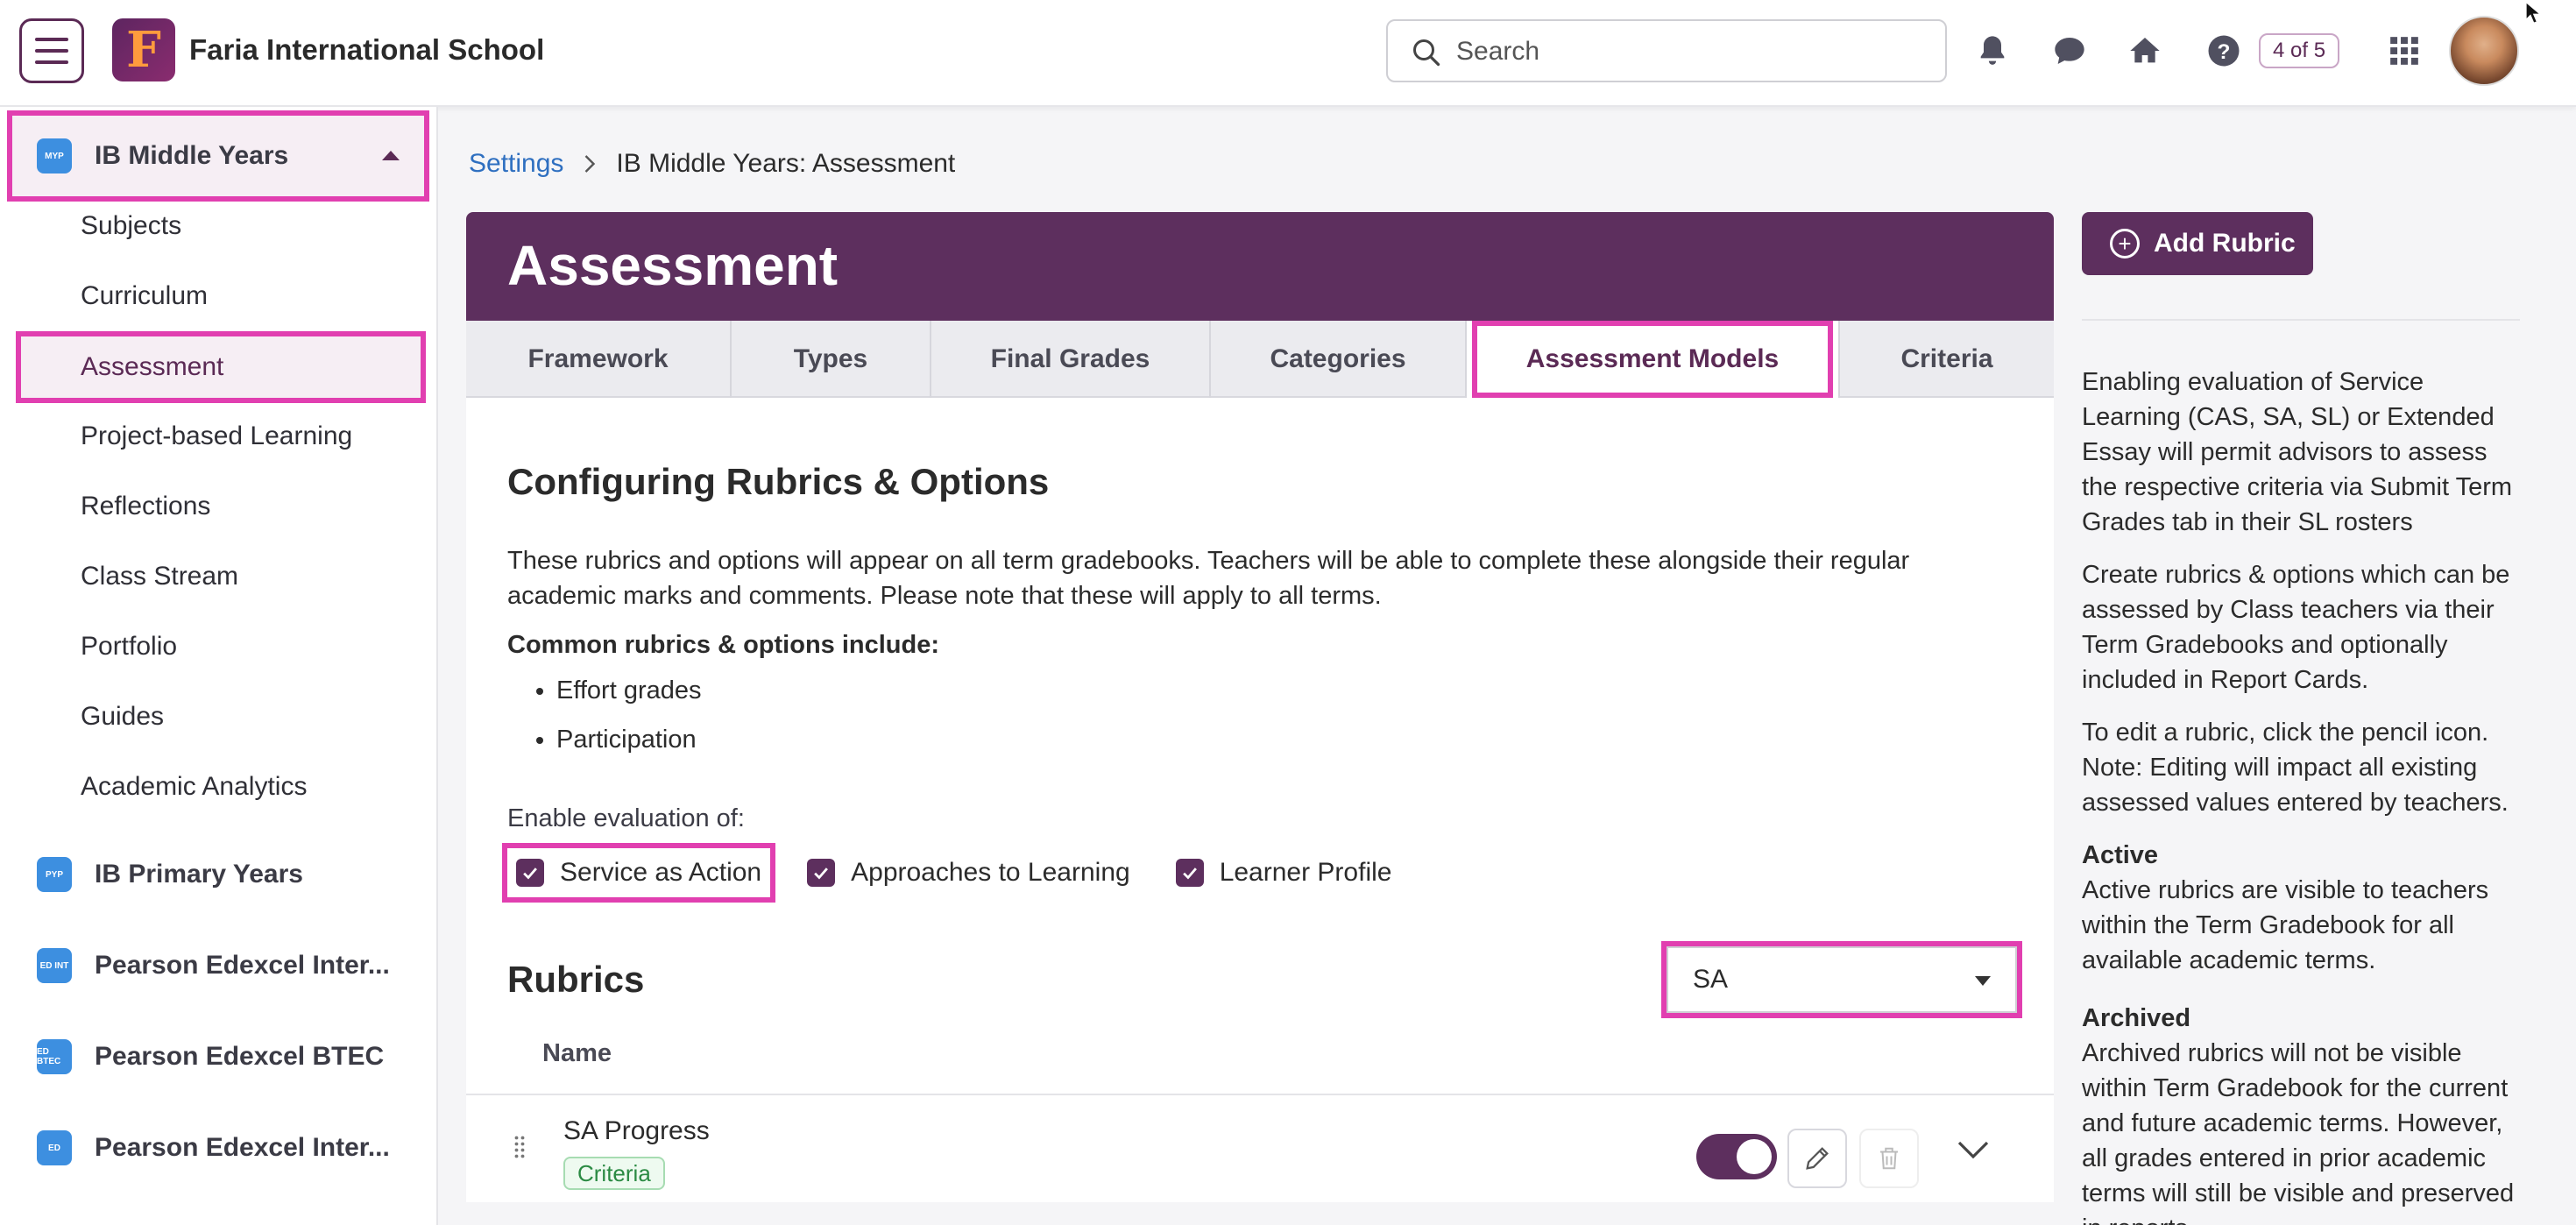 Image resolution: width=2576 pixels, height=1225 pixels. I want to click on sidebar-item-label: Curriculum, so click(145, 295).